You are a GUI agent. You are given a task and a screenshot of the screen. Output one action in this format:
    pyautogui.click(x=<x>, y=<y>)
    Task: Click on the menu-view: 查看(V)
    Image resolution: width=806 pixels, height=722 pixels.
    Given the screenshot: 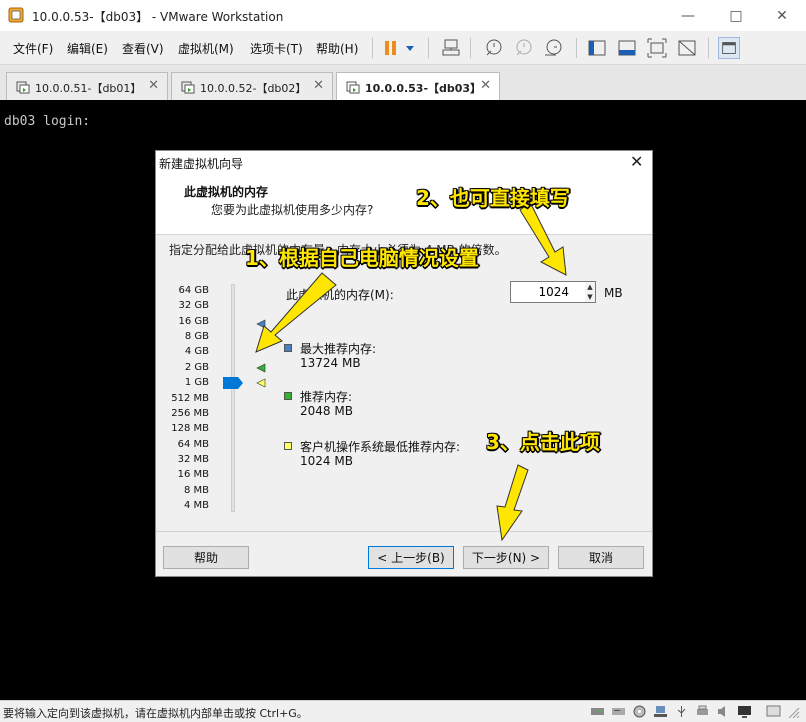 What is the action you would take?
    pyautogui.click(x=143, y=48)
    